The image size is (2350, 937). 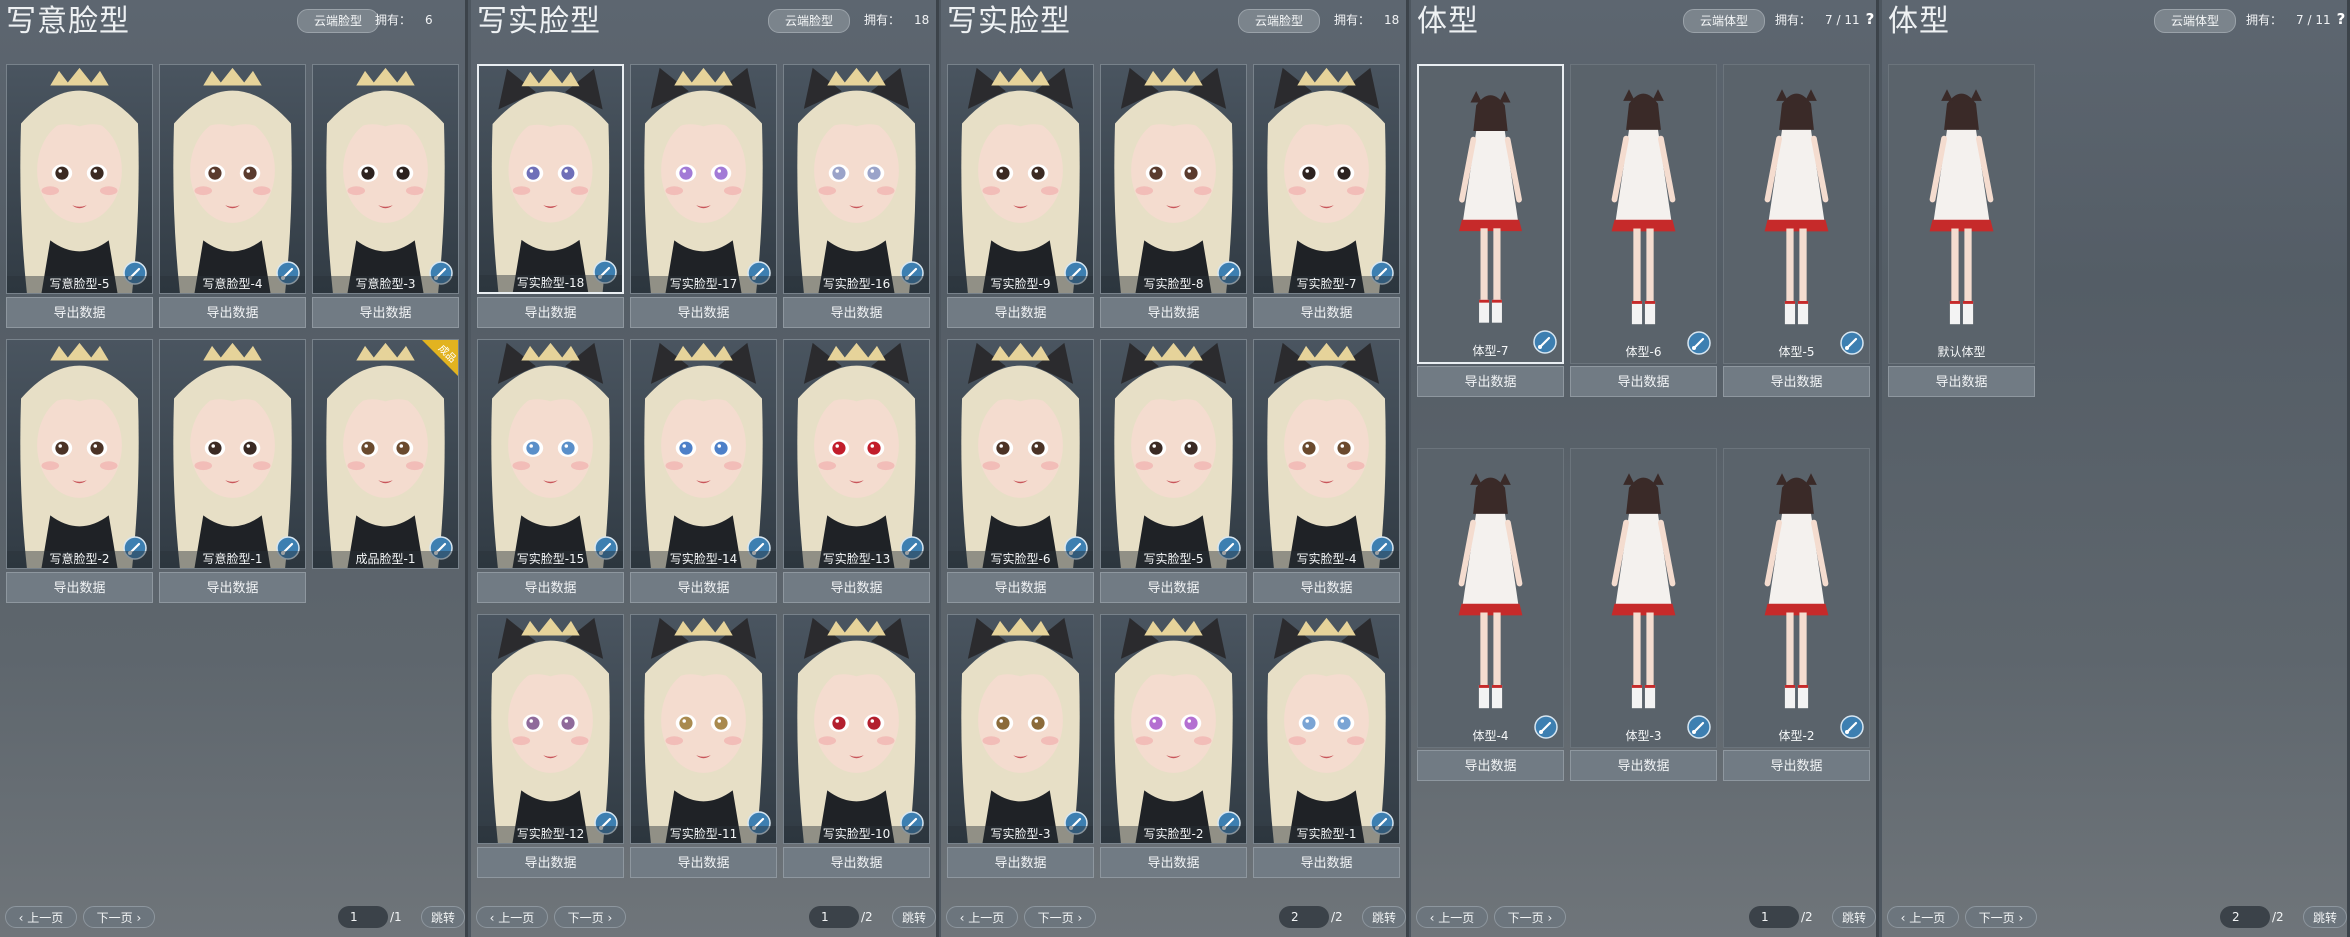 I want to click on preset-card: 体型-7, so click(x=1490, y=214).